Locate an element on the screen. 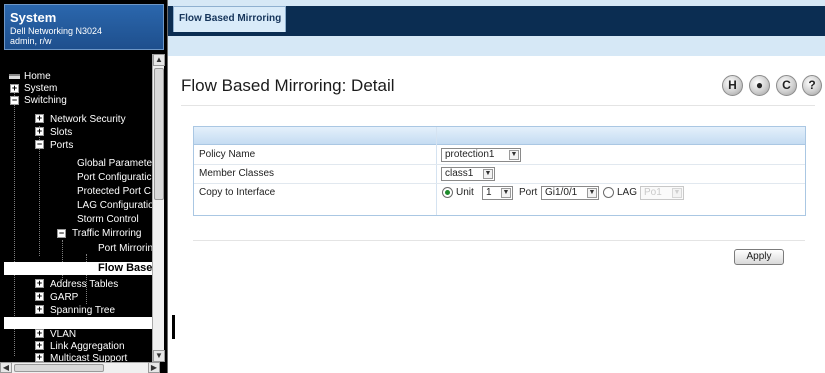 Image resolution: width=825 pixels, height=373 pixels. copy-to-interface-label: Copy to Interface is located at coordinates (237, 192).